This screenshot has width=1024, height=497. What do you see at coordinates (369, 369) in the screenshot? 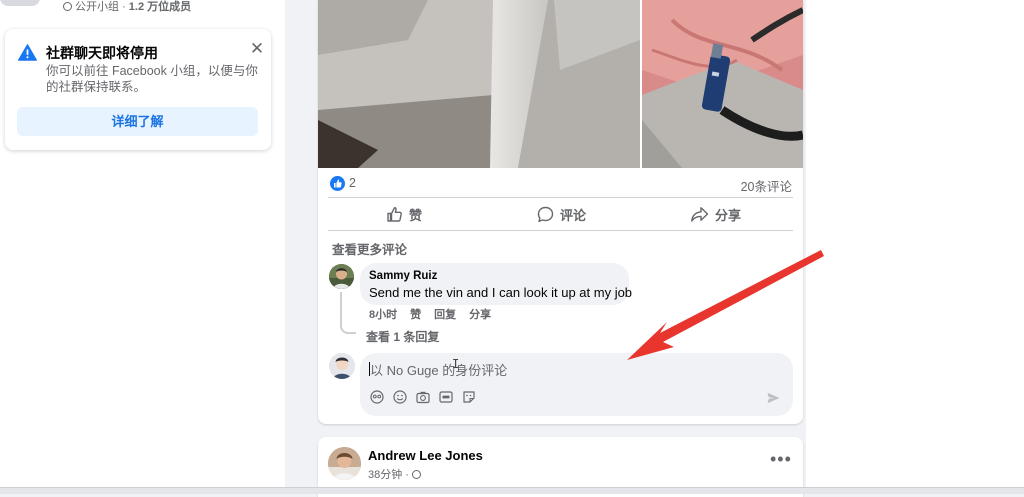
I see `text-caret` at bounding box center [369, 369].